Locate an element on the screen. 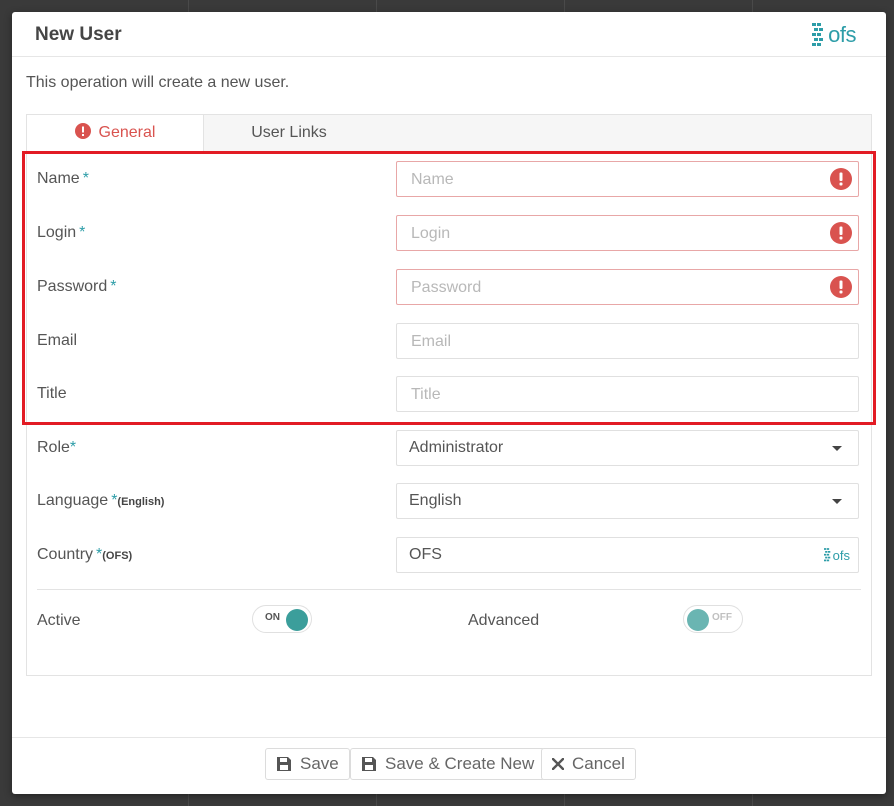 This screenshot has width=894, height=806. ofs-logo: ofs is located at coordinates (834, 35).